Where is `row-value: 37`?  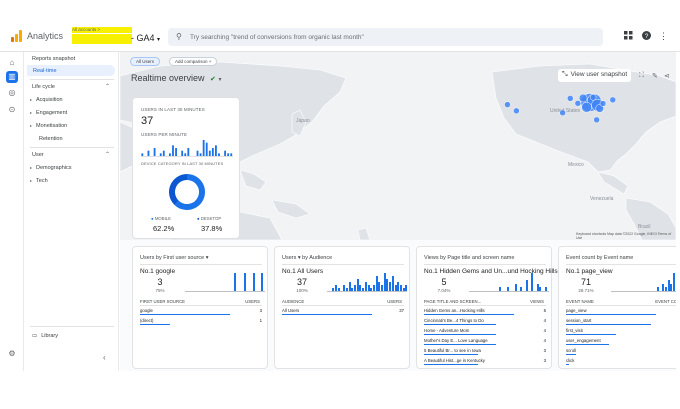
row-value: 37 is located at coordinates (401, 310).